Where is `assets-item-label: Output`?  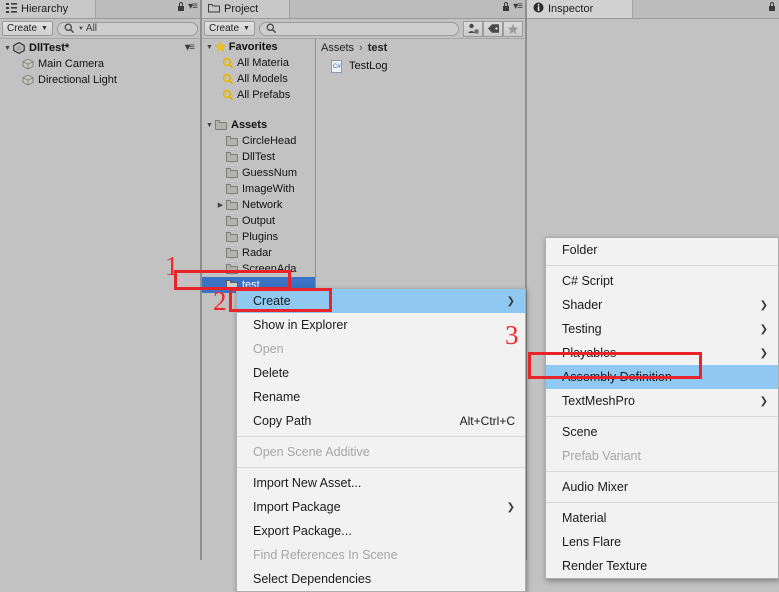
assets-item-label: Output is located at coordinates (259, 221).